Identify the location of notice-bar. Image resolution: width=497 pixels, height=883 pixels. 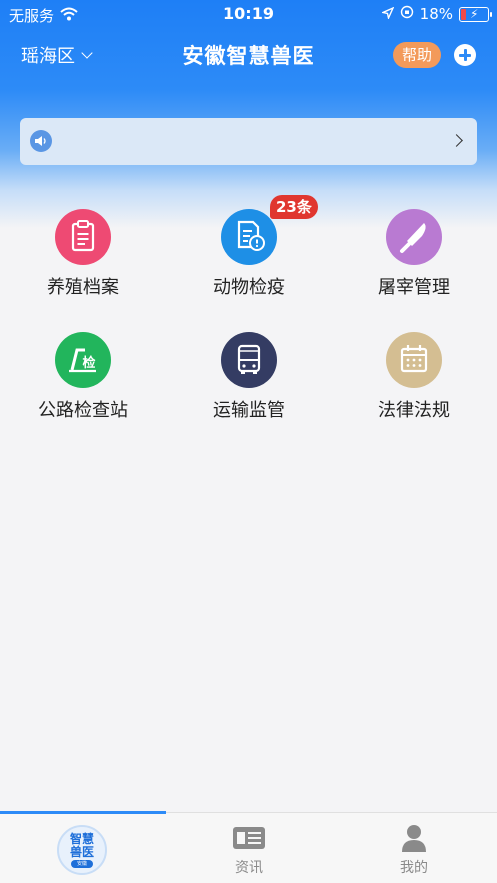
(248, 141).